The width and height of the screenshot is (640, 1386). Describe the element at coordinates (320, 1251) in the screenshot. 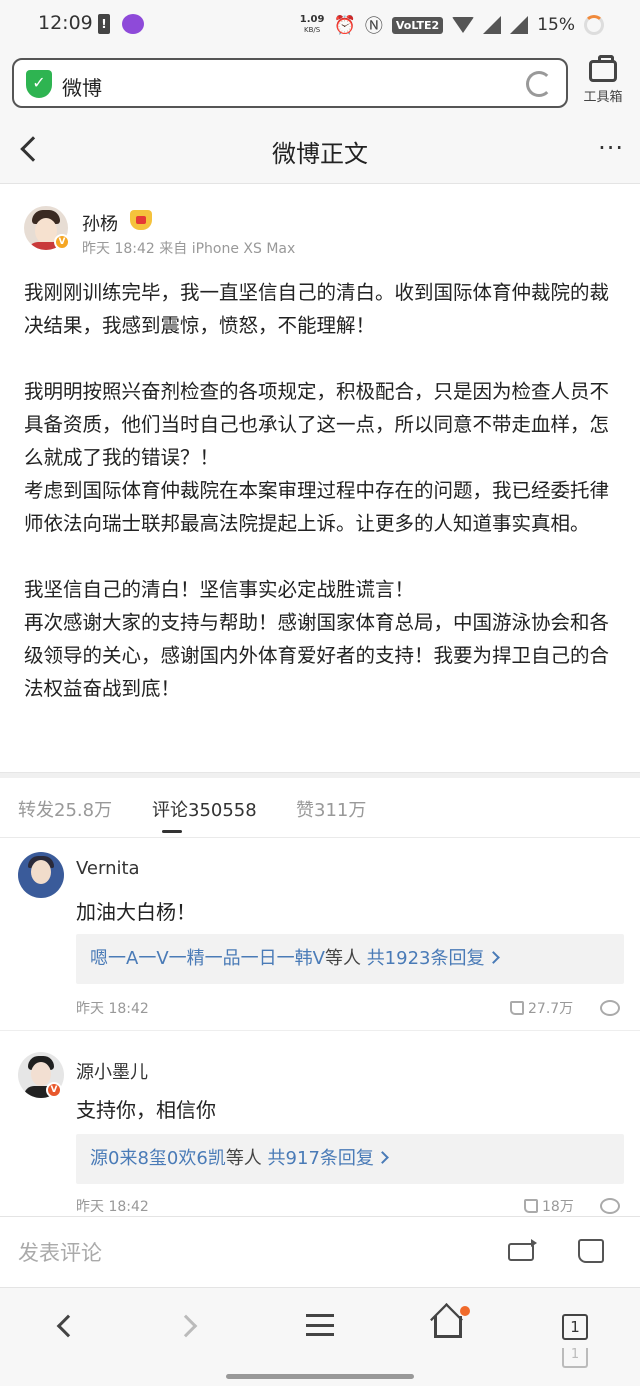

I see `comment-input-bar: 发表评论` at that location.